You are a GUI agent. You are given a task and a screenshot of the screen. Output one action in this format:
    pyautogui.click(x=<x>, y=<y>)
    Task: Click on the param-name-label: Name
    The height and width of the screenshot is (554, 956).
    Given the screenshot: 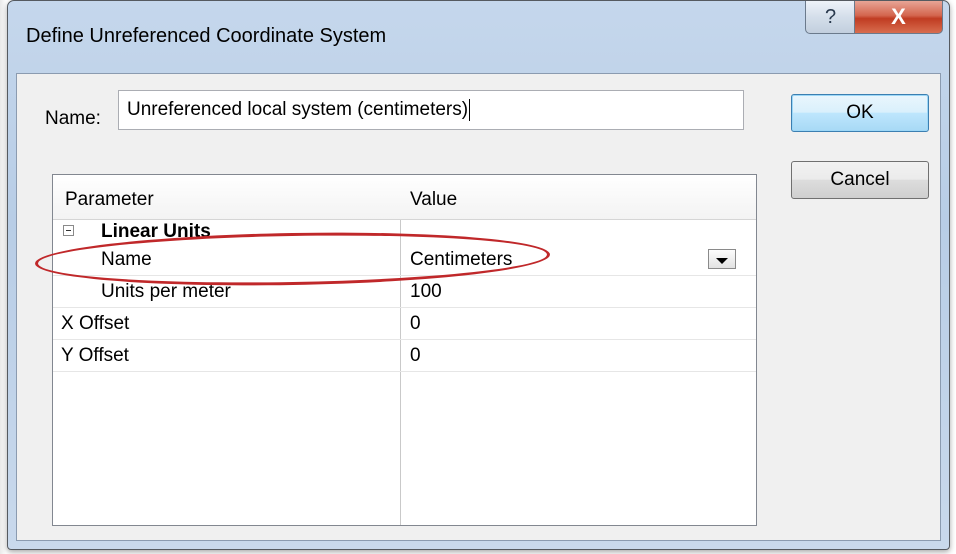 What is the action you would take?
    pyautogui.click(x=126, y=259)
    